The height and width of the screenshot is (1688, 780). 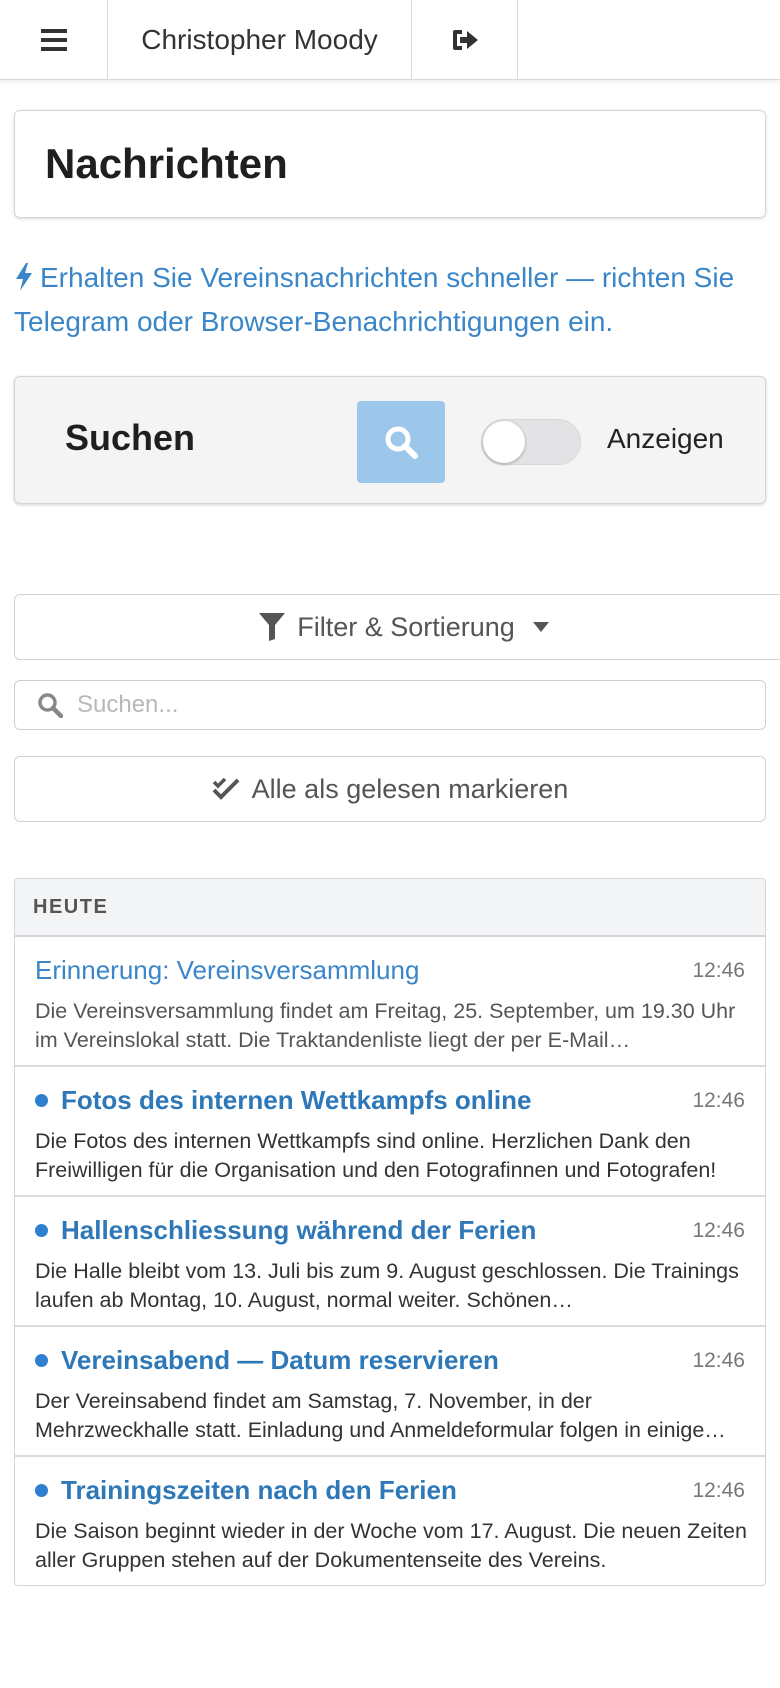 What do you see at coordinates (166, 163) in the screenshot?
I see `page-title: Nachrichten` at bounding box center [166, 163].